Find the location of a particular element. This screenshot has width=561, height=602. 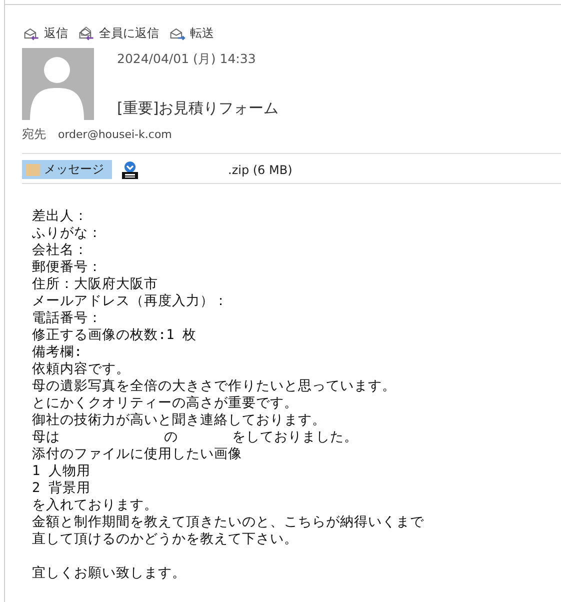

body-text-line: 金額と制作期間を教えて頂きたいのと、こちらが納得いくまで is located at coordinates (228, 522).